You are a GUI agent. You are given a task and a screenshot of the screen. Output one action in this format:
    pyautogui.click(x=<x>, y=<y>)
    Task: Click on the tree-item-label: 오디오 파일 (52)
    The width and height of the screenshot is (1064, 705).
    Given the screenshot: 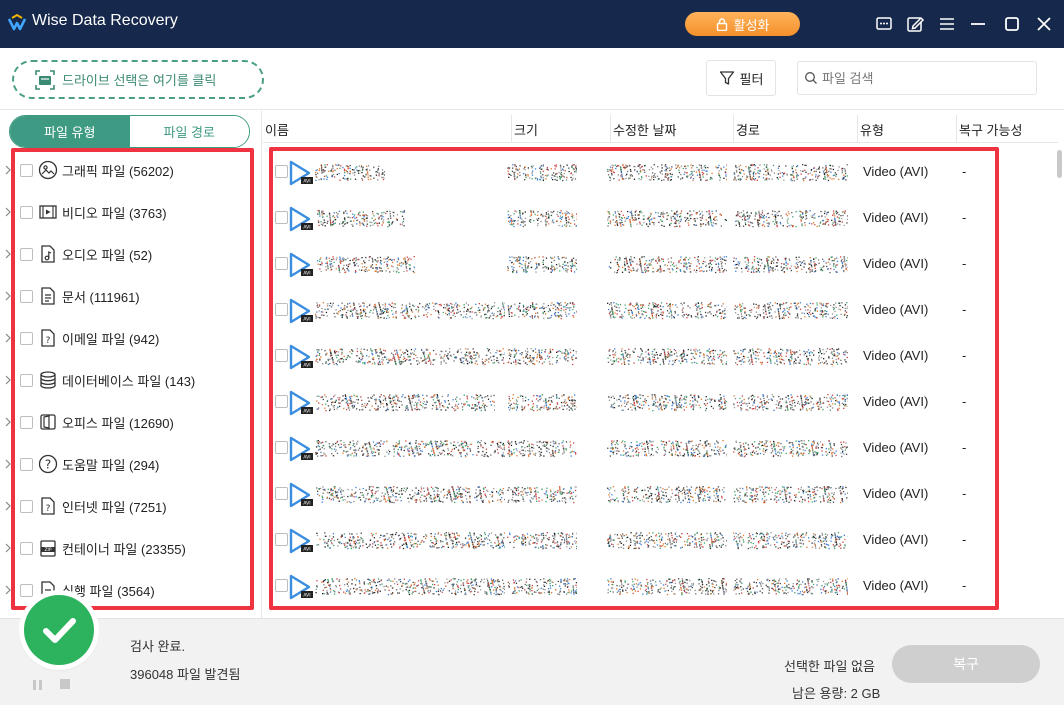 What is the action you would take?
    pyautogui.click(x=107, y=255)
    